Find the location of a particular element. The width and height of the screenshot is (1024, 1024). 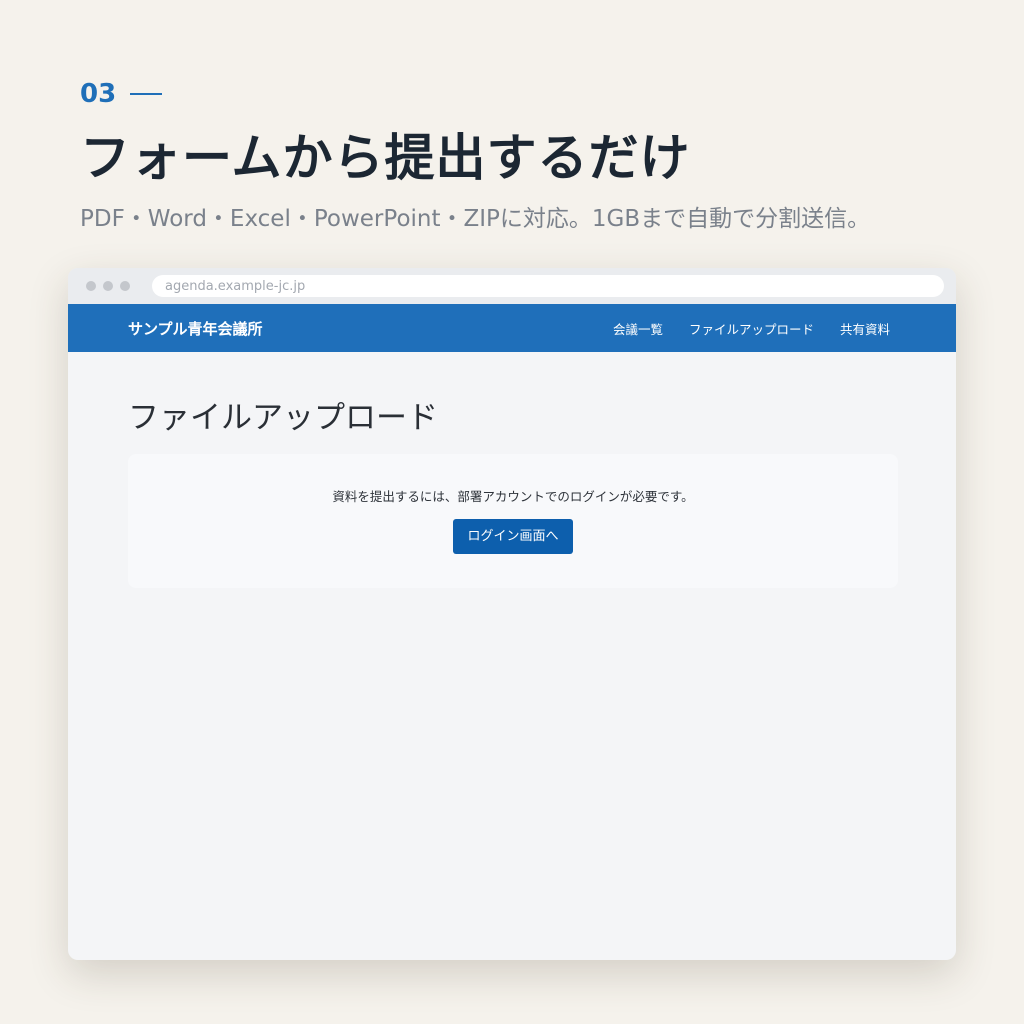

close-dot-icon is located at coordinates (91, 286).